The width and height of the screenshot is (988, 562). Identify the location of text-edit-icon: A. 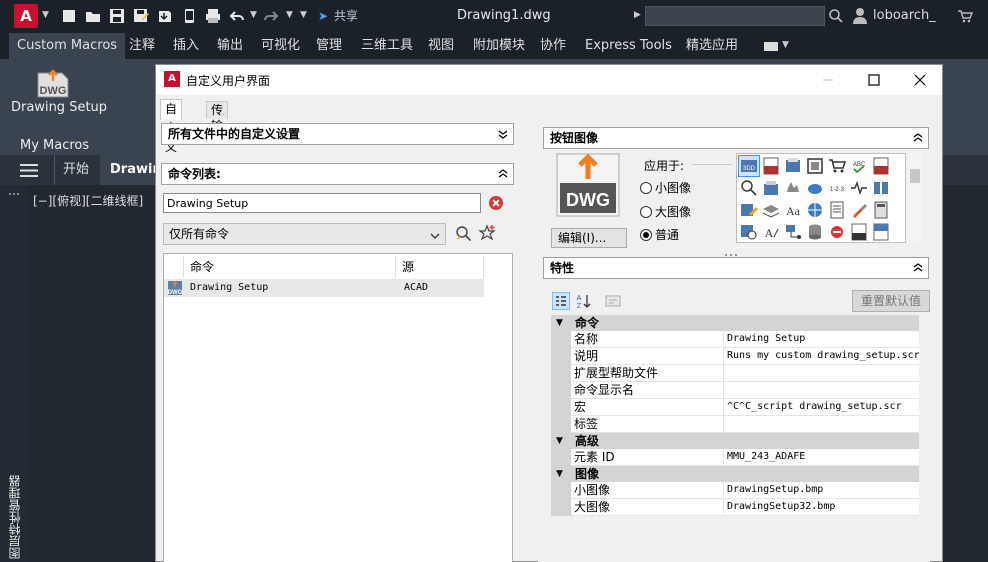
(771, 232).